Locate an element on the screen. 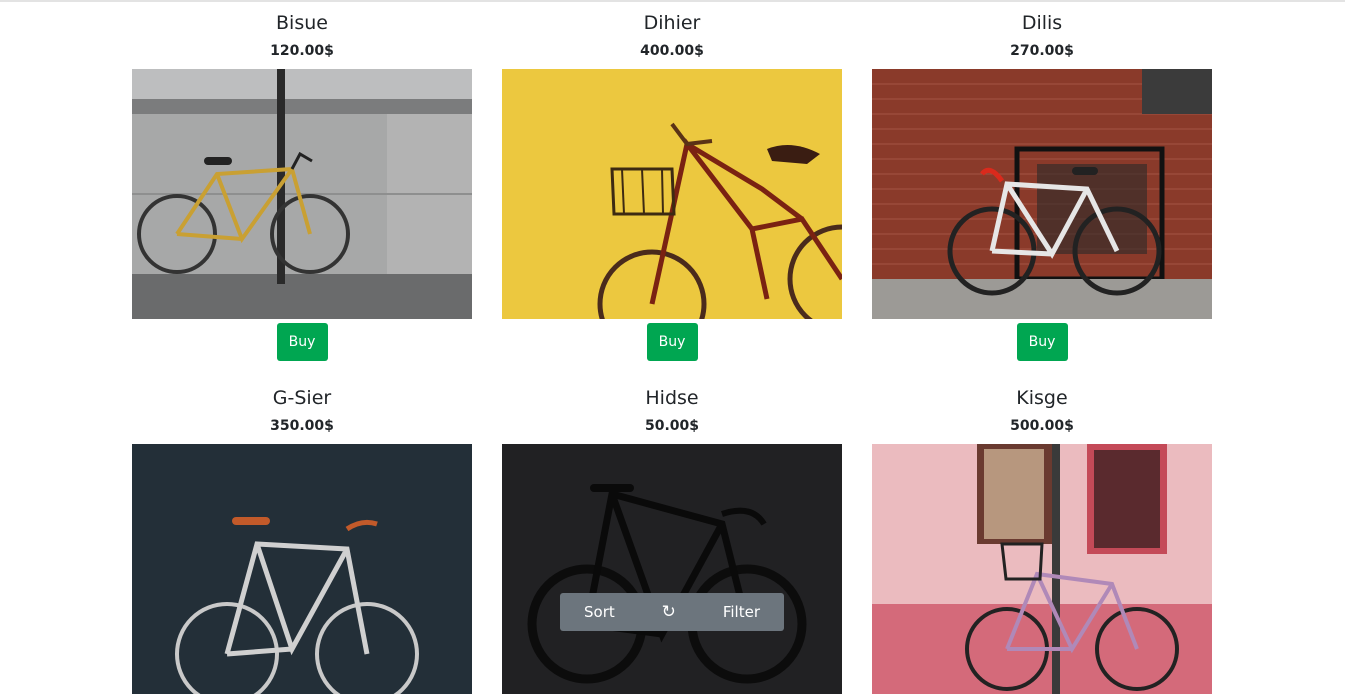 This screenshot has width=1345, height=694. product-card: Dilis 270.00$ Buy is located at coordinates (1042, 180).